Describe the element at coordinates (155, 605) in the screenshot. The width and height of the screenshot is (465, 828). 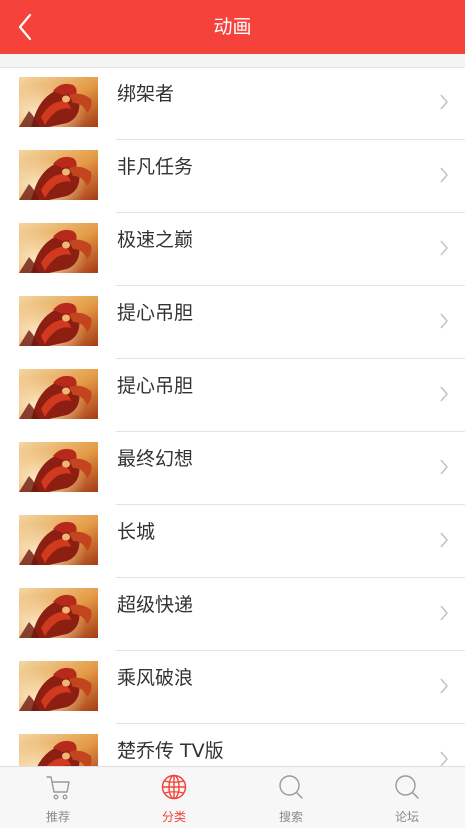
I see `item-title: 超级快递` at that location.